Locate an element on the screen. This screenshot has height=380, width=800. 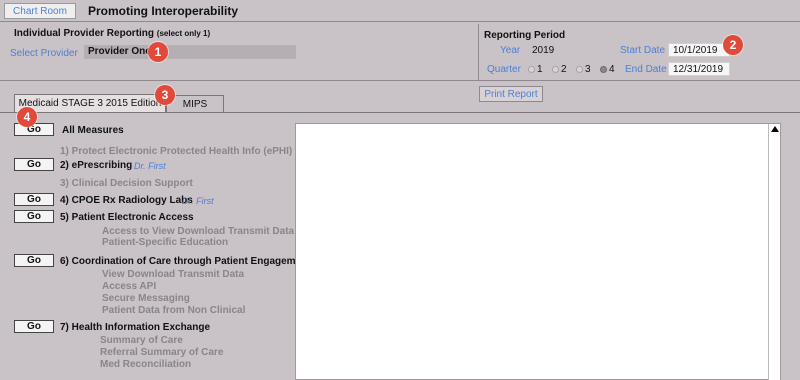
select-provider-label: Select Provider is located at coordinates (44, 53).